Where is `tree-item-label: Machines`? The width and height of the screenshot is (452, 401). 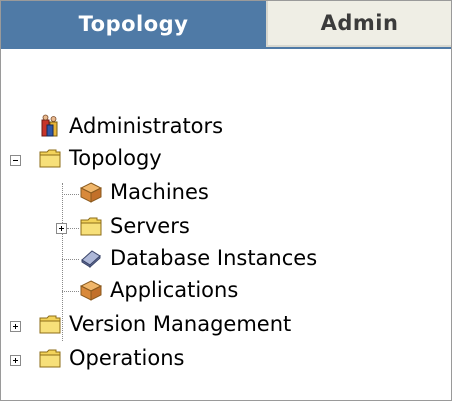 tree-item-label: Machines is located at coordinates (159, 192).